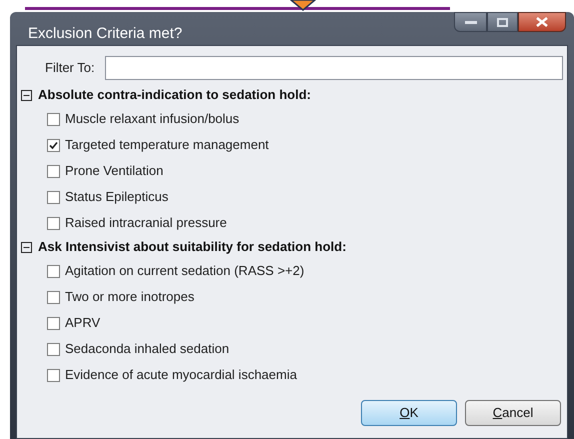 The width and height of the screenshot is (574, 439). What do you see at coordinates (152, 119) in the screenshot?
I see `option-label: Muscle relaxant infusion/bolus` at bounding box center [152, 119].